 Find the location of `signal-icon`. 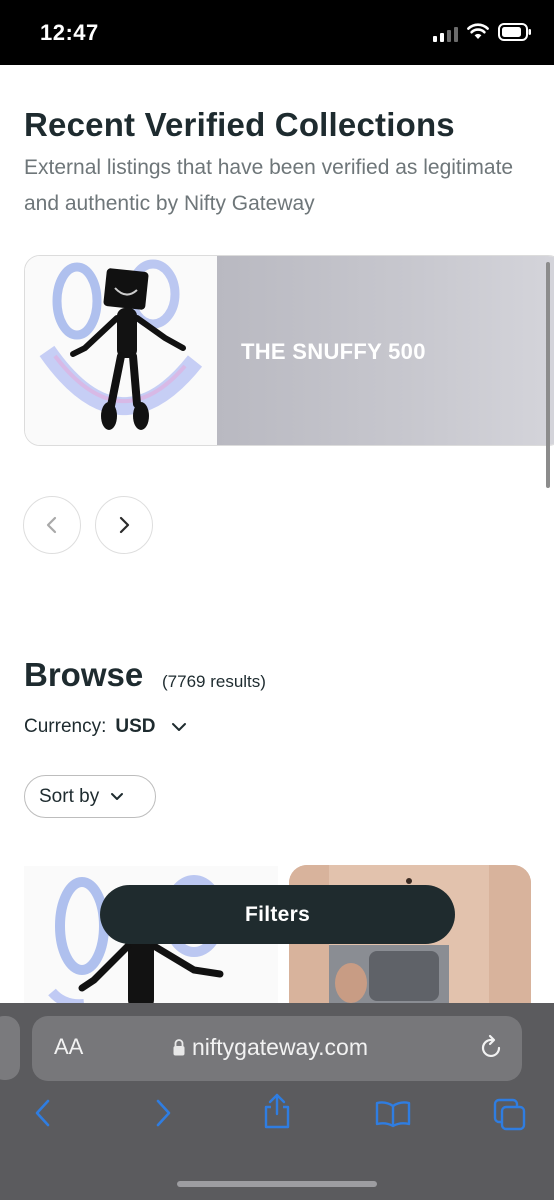

signal-icon is located at coordinates (445, 34).